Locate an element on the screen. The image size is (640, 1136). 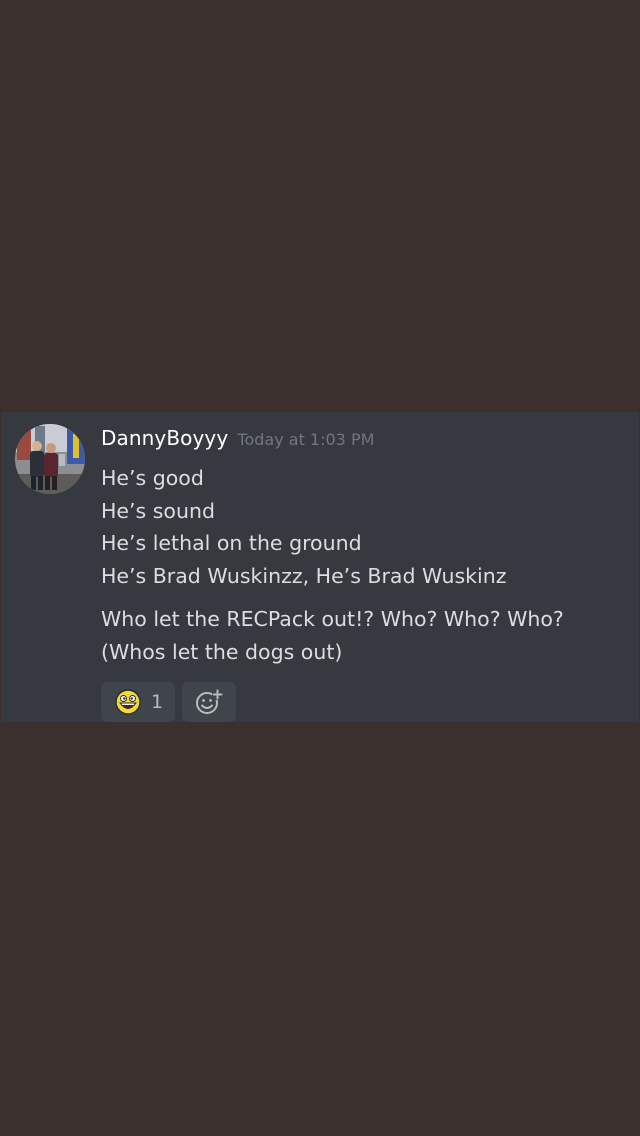
message-line: He’s lethal on the ground is located at coordinates (231, 543).